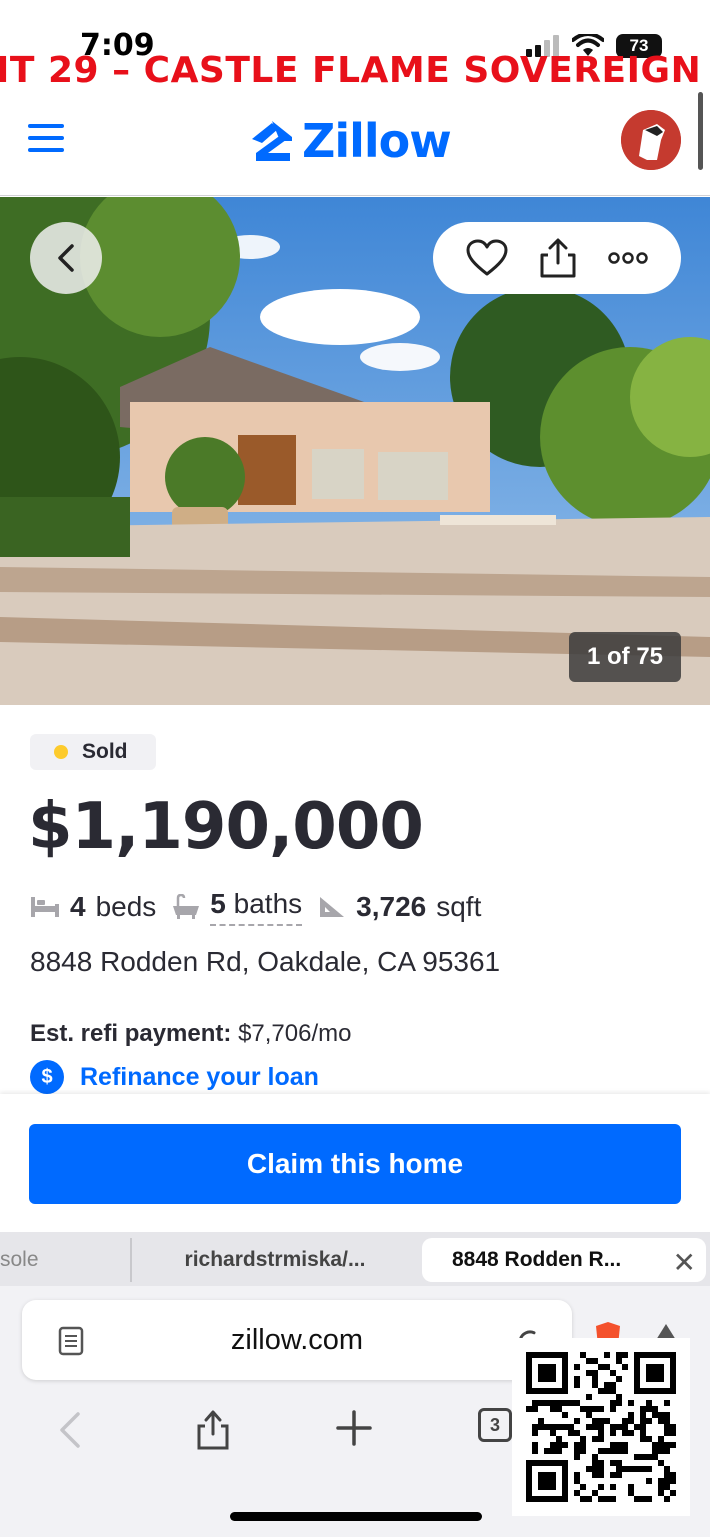 The image size is (710, 1537). What do you see at coordinates (356, 1516) in the screenshot?
I see `home-indicator` at bounding box center [356, 1516].